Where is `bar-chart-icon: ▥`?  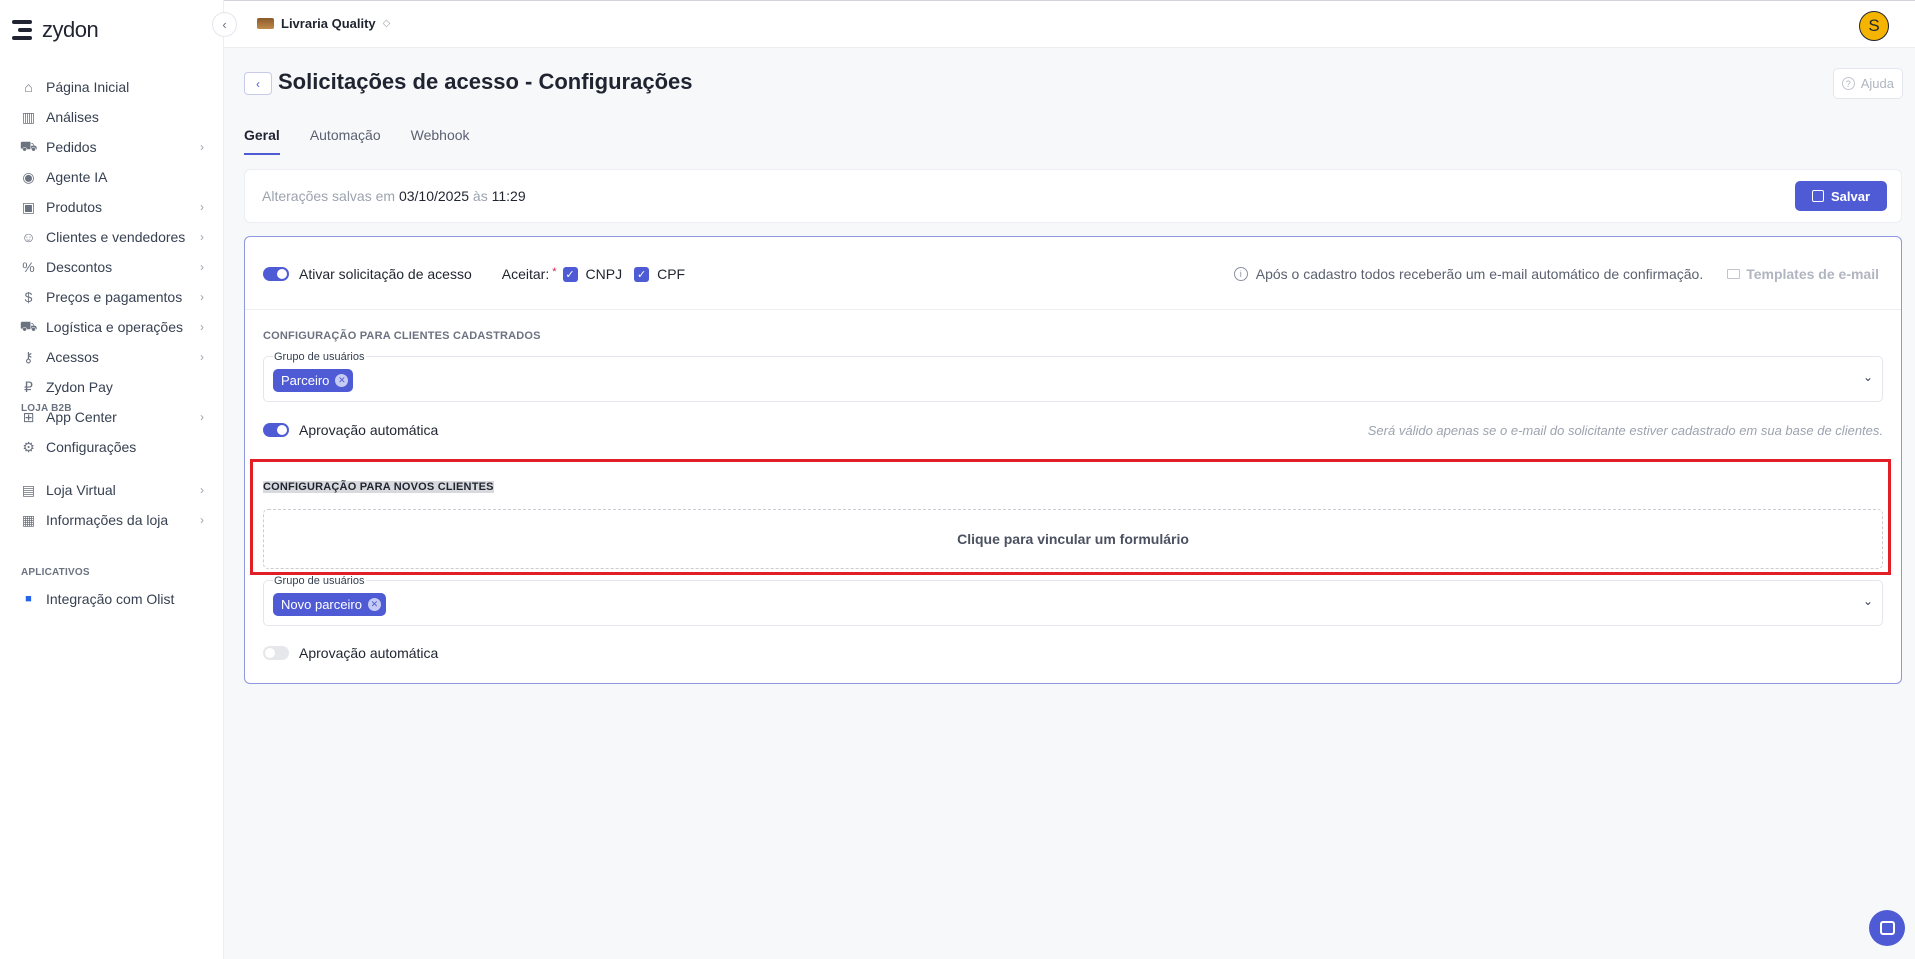
bar-chart-icon: ▥ is located at coordinates (28, 116).